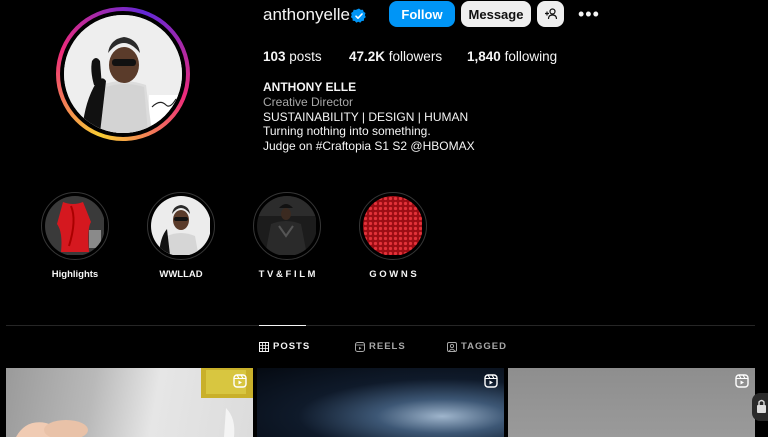  I want to click on posts-stat: 103 posts, so click(292, 56).